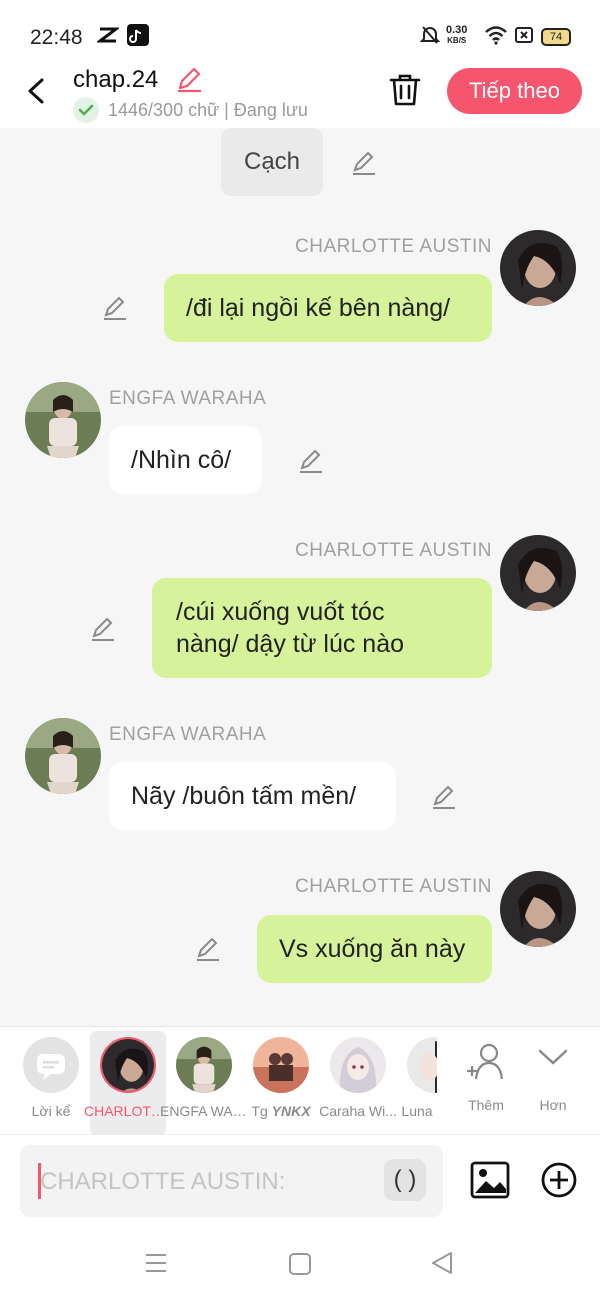 This screenshot has height=1300, width=600. What do you see at coordinates (457, 40) in the screenshot?
I see `speed-unit: KB/S` at bounding box center [457, 40].